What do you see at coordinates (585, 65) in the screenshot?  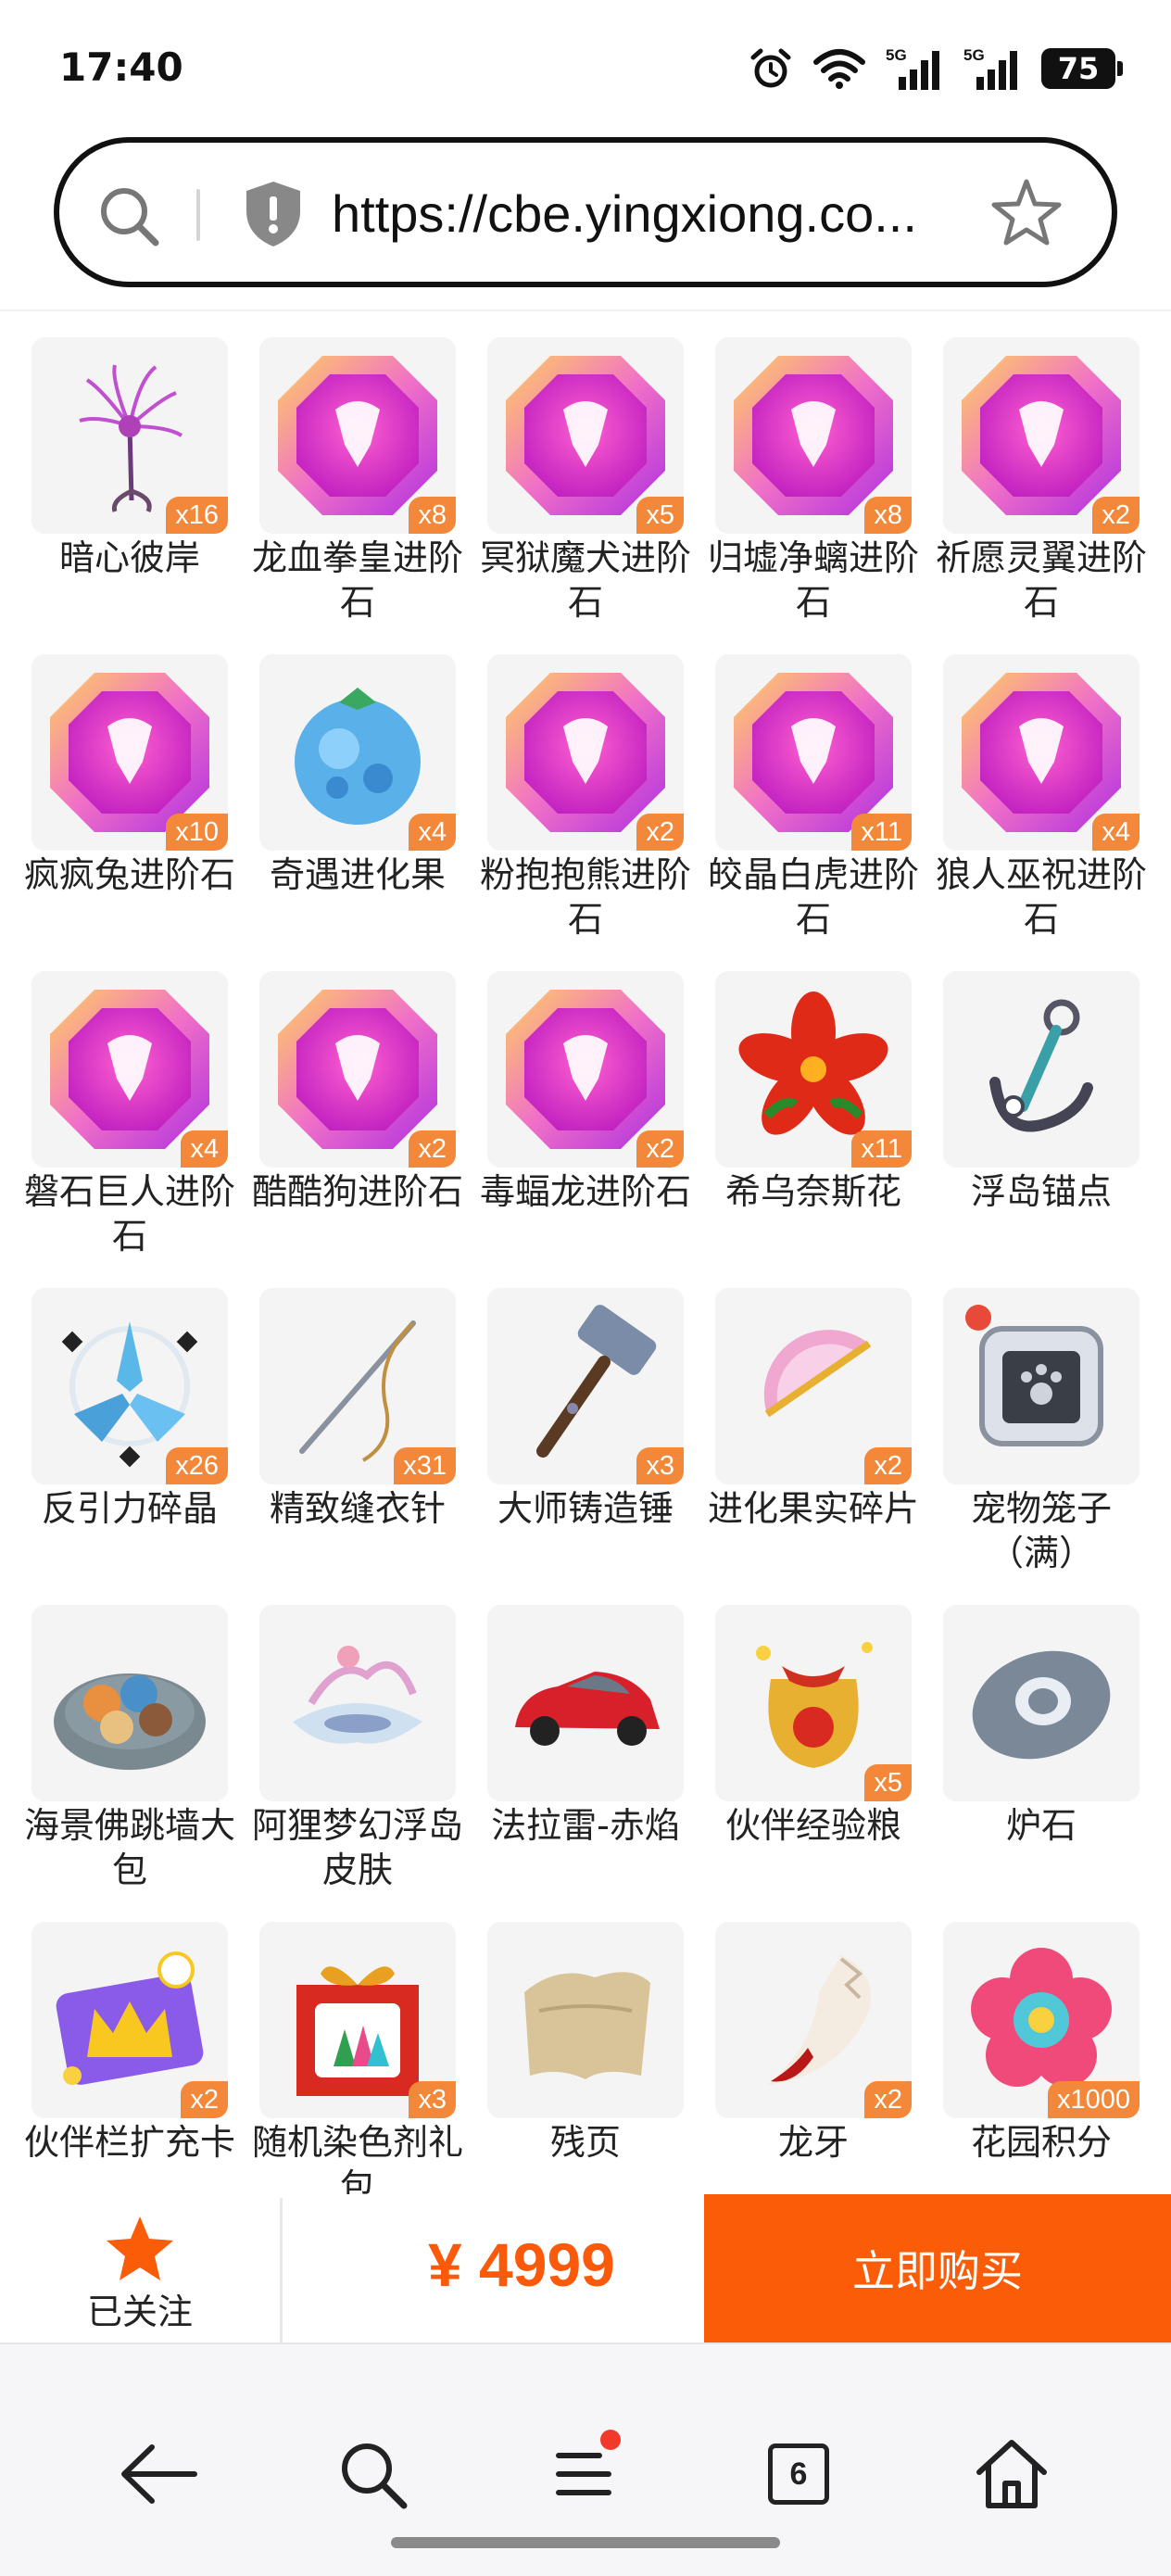 I see `status-bar: 17:40 5G 5G 75` at bounding box center [585, 65].